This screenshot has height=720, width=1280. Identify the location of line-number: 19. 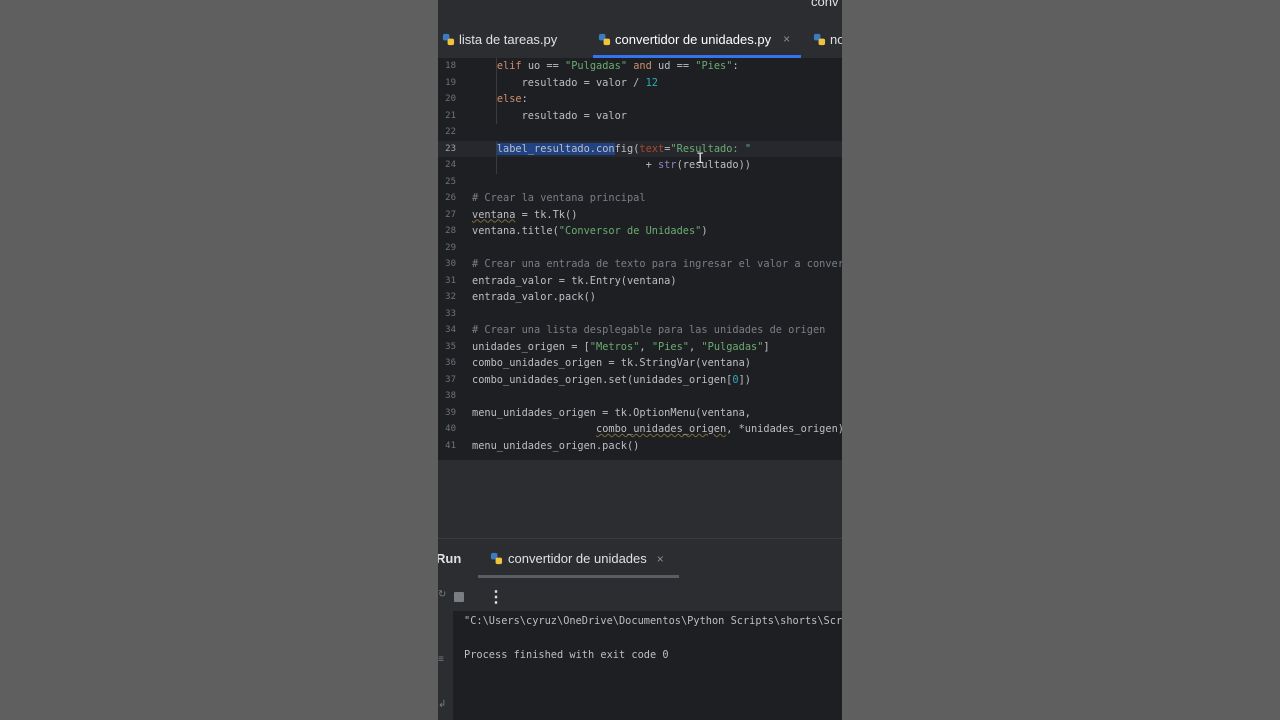
(450, 82).